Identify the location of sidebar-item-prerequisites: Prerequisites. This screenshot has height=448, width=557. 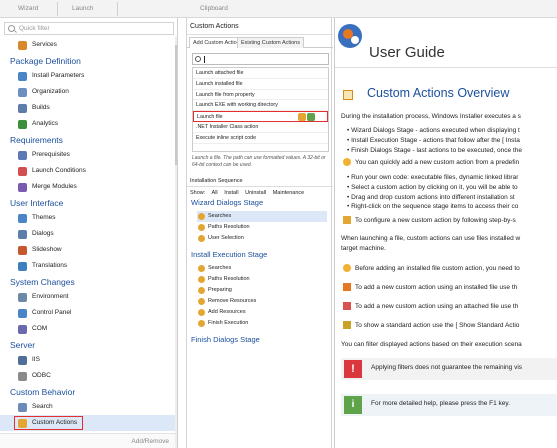
(87, 155).